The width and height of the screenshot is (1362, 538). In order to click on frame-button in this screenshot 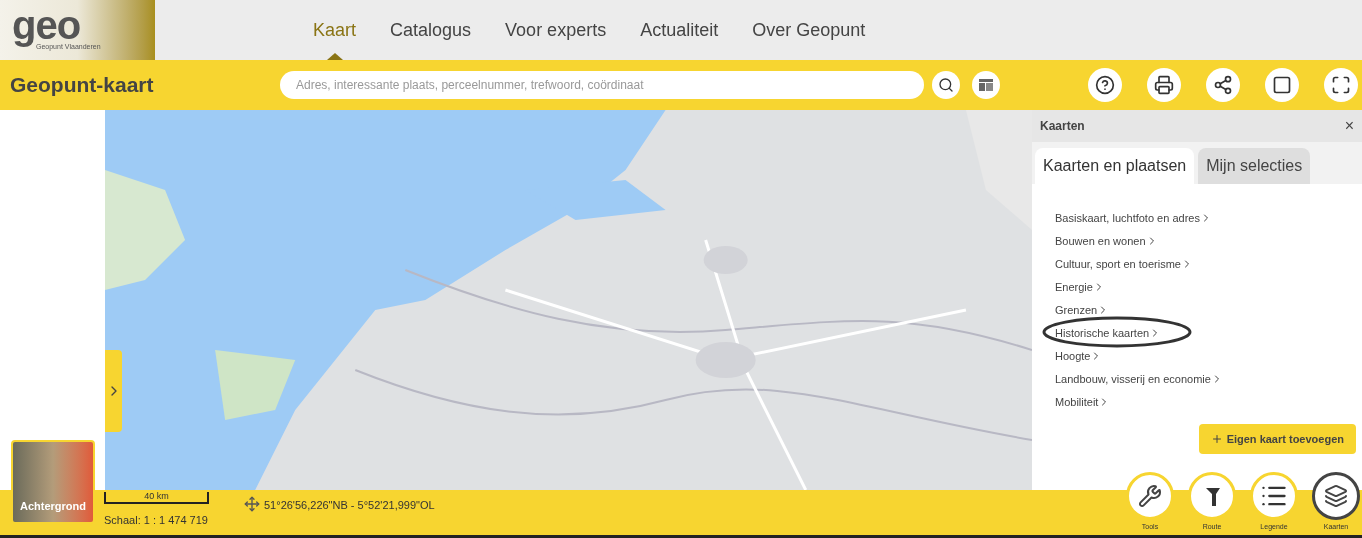, I will do `click(1282, 85)`.